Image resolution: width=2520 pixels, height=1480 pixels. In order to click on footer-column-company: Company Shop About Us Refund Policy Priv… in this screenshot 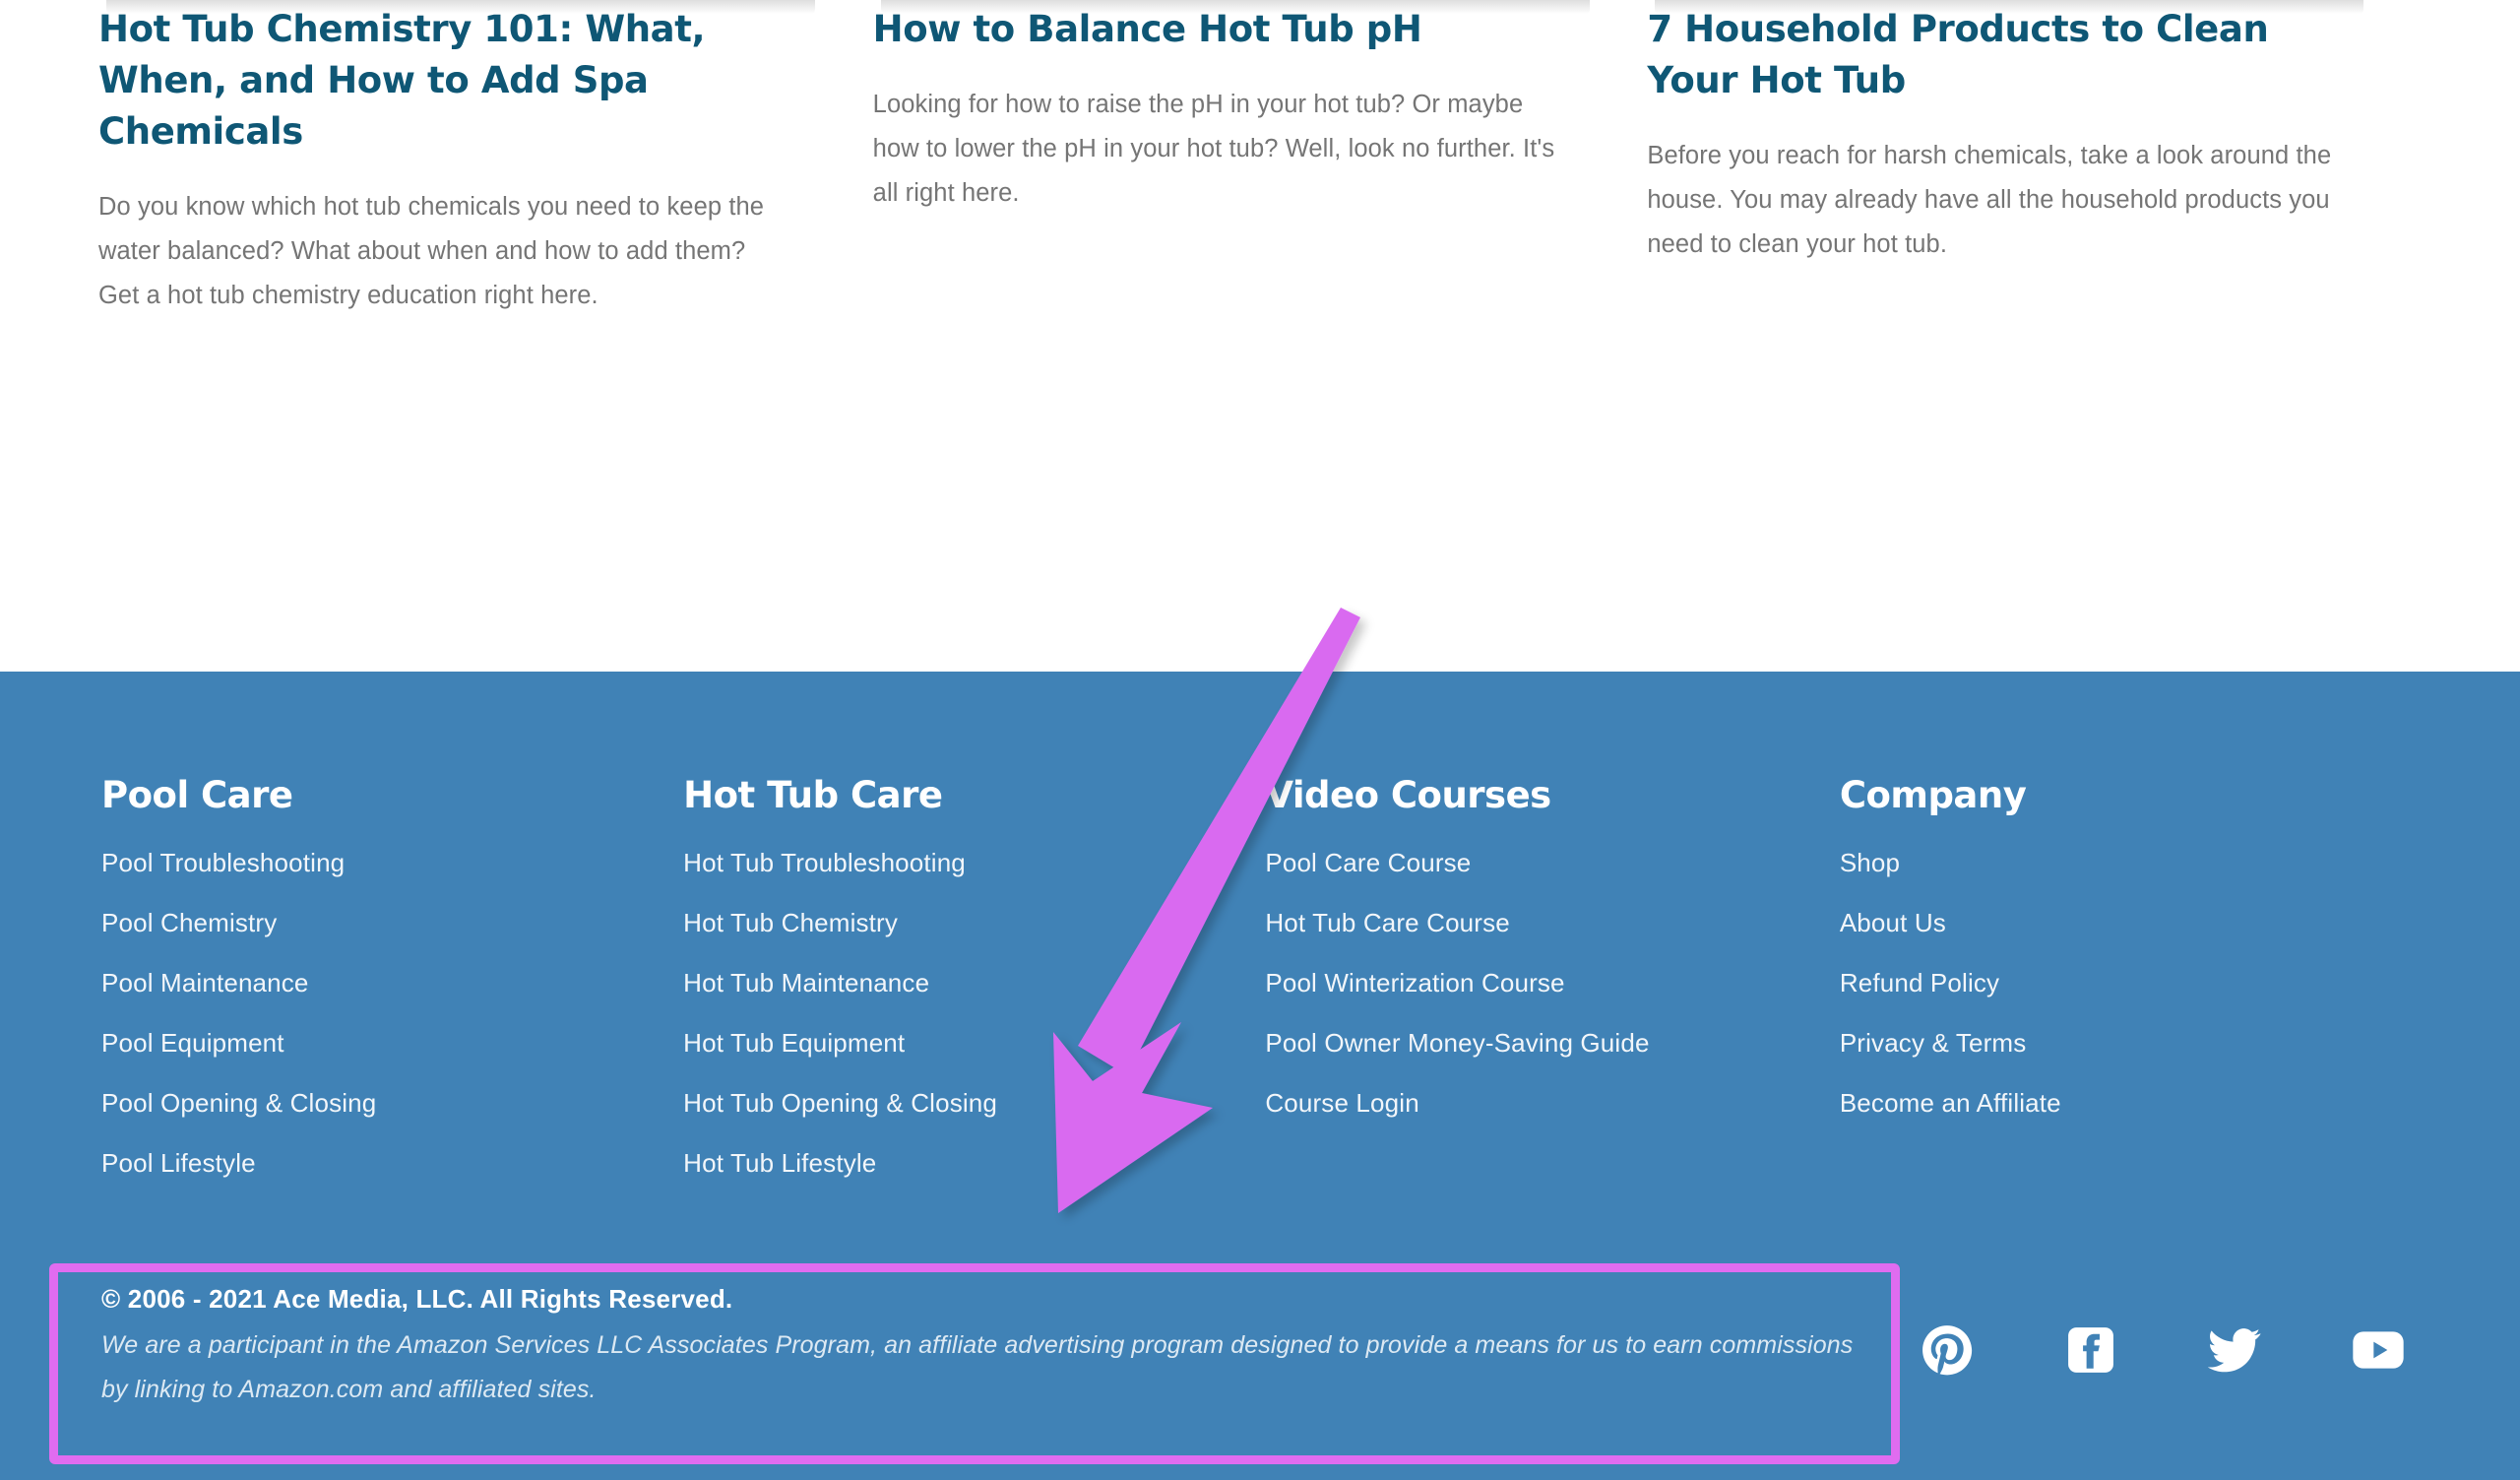, I will do `click(2131, 976)`.